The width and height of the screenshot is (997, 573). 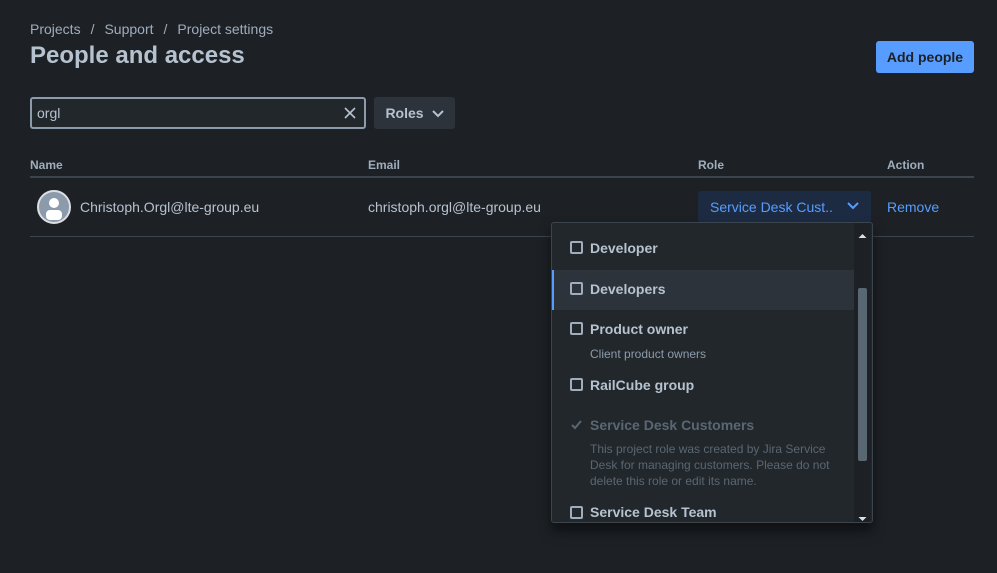 I want to click on user-email: christoph.orgl@lte-group.eu, so click(x=454, y=207).